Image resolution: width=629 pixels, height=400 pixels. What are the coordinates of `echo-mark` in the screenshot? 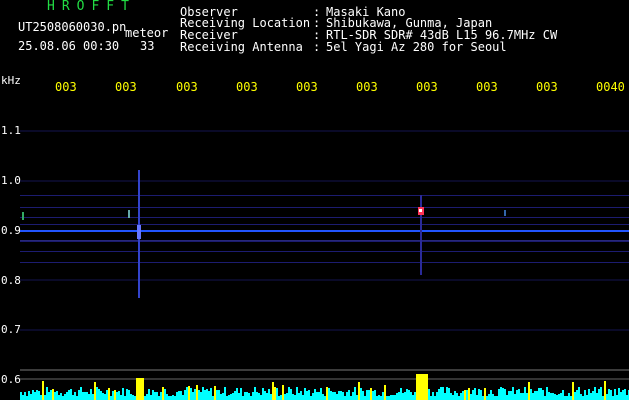 It's located at (23, 216).